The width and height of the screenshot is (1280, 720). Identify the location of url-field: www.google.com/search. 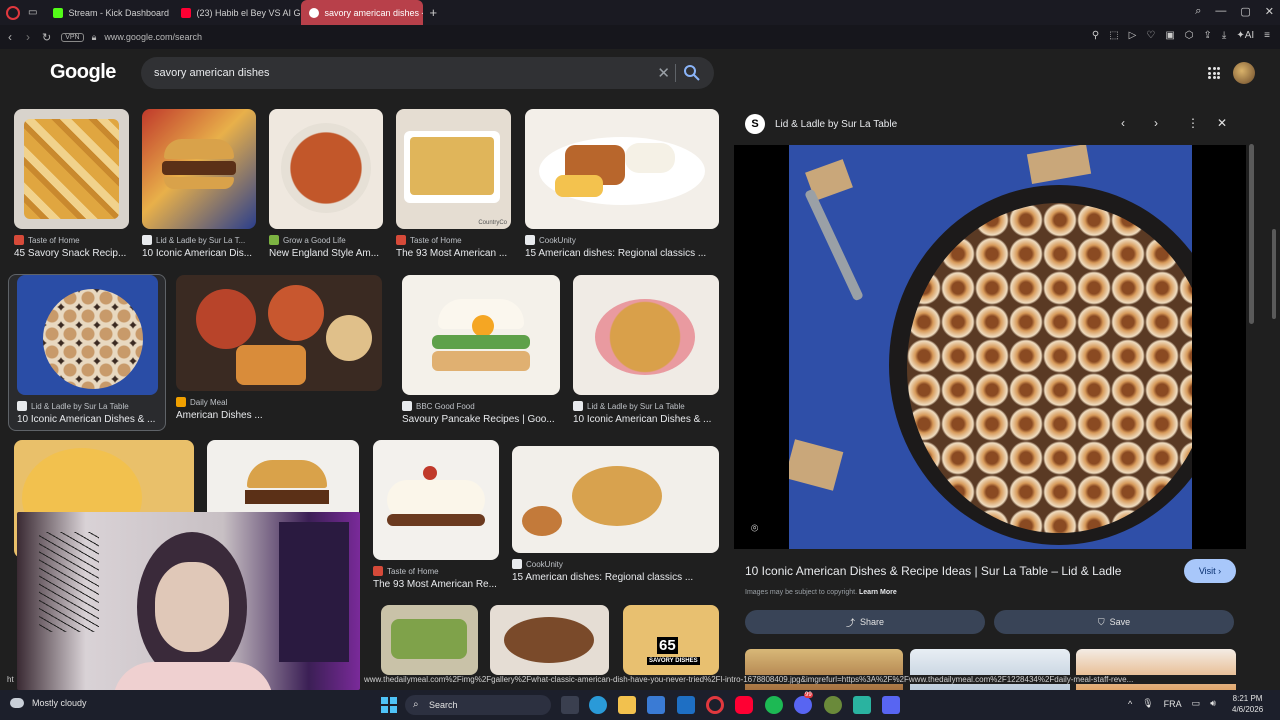
(153, 37).